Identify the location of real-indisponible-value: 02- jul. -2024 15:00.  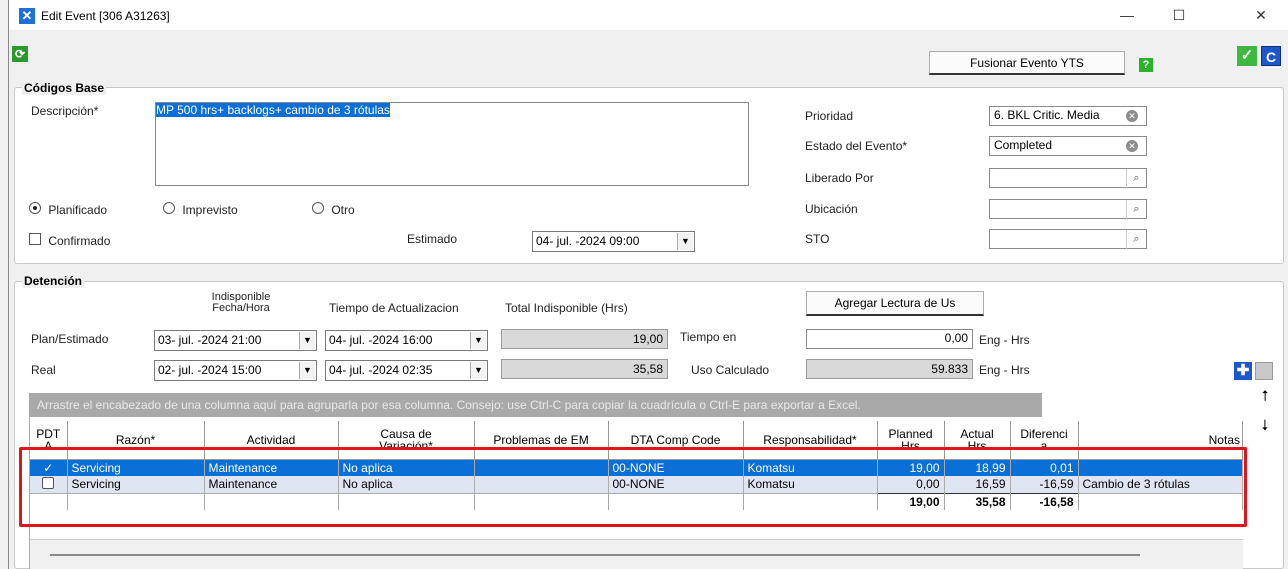
(210, 370).